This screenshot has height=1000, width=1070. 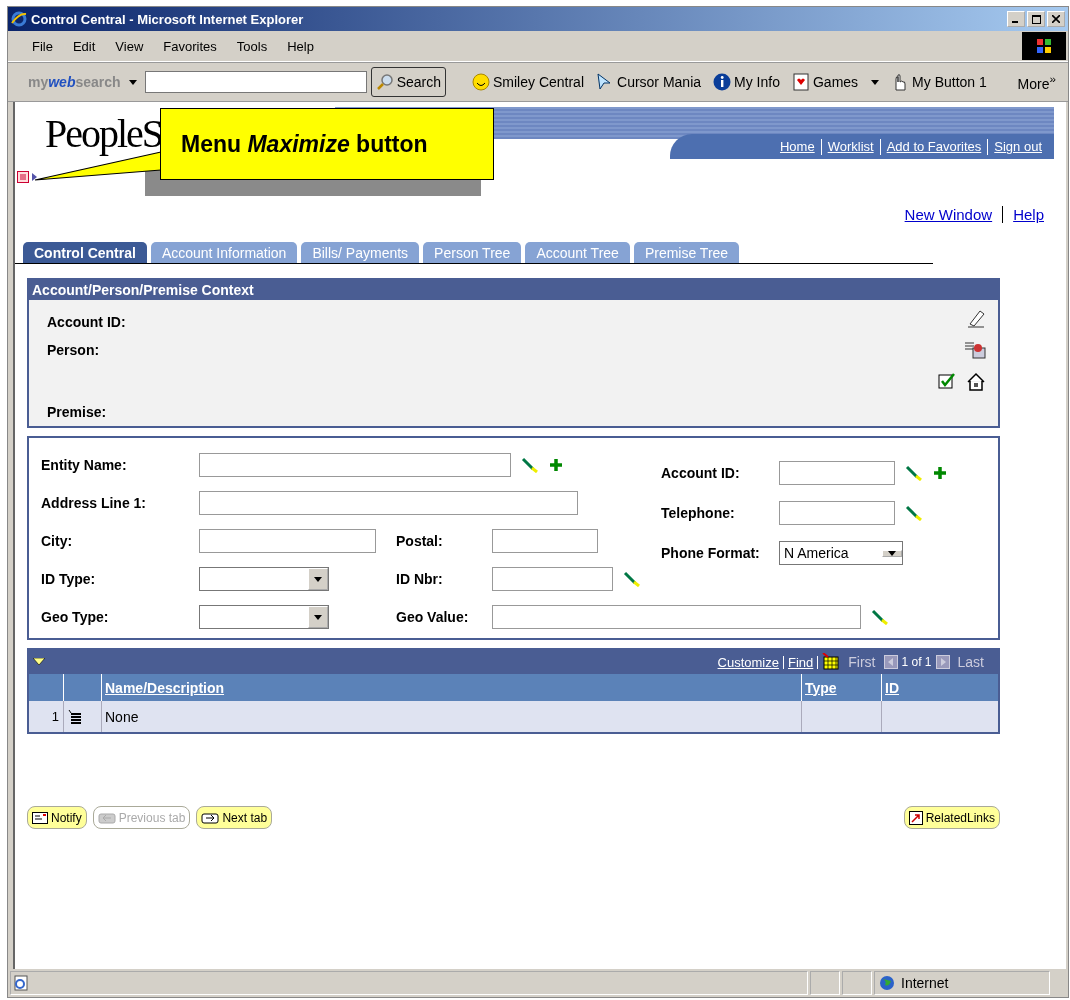 I want to click on close-icon, so click(x=1056, y=19).